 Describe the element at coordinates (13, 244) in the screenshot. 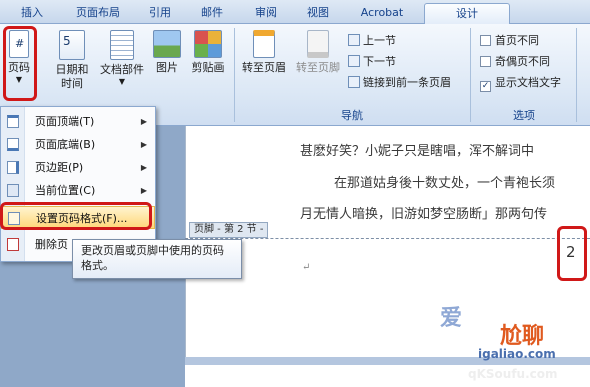

I see `delete-page-number-icon` at that location.